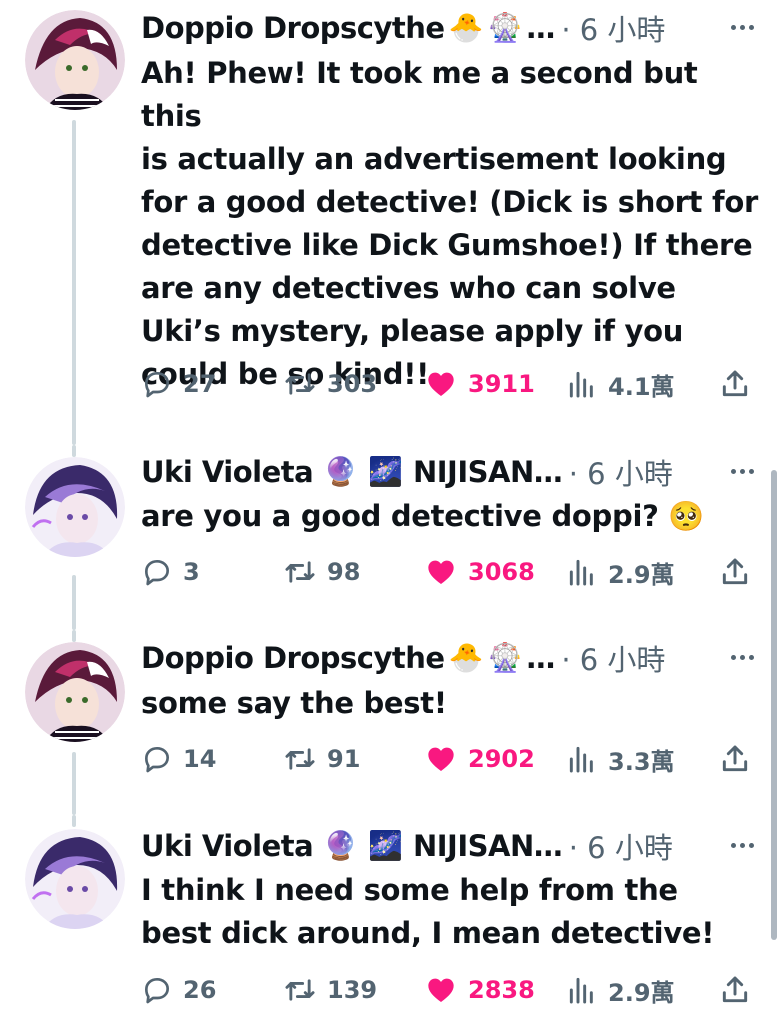 This screenshot has width=782, height=1023. I want to click on views-count: 4.1萬, so click(641, 386).